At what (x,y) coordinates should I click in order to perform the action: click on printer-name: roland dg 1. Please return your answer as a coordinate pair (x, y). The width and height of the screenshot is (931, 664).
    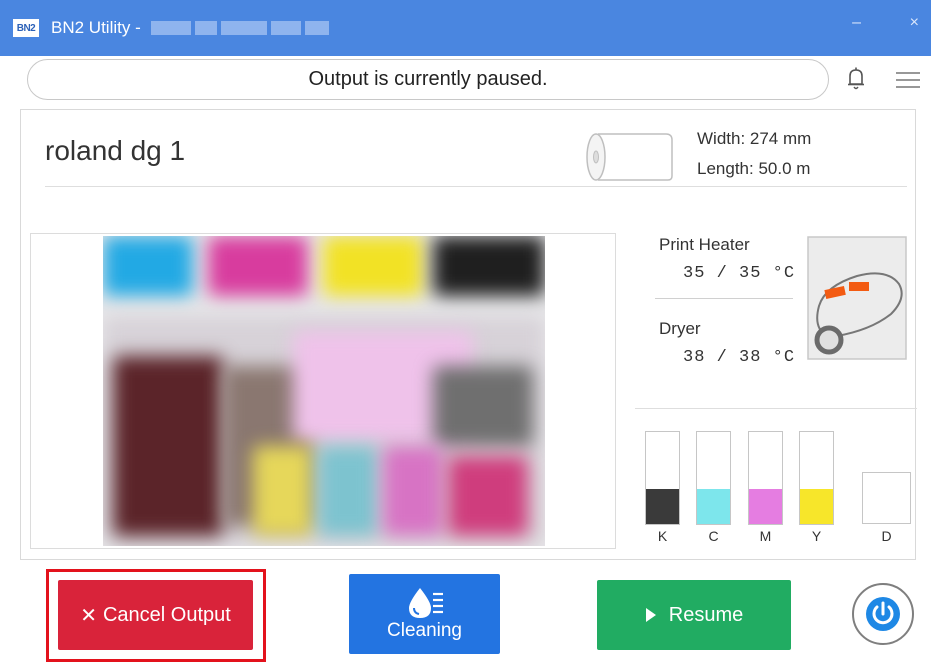
    Looking at the image, I should click on (115, 150).